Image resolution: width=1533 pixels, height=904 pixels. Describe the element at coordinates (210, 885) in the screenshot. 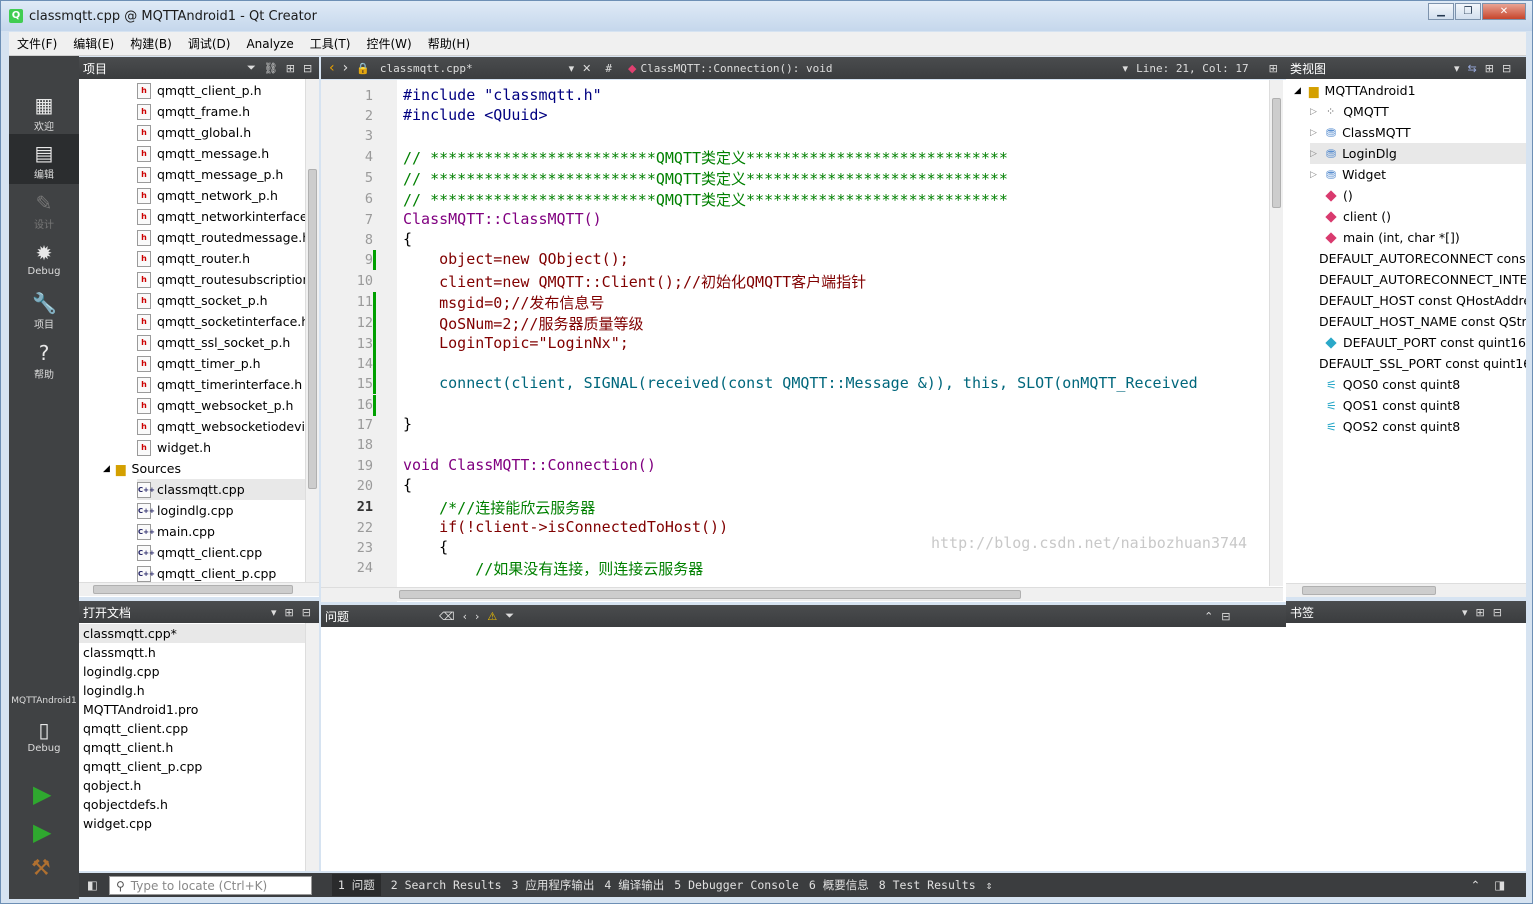

I see `locator-input: ⚲ Type to locate (Ctrl+K)` at that location.